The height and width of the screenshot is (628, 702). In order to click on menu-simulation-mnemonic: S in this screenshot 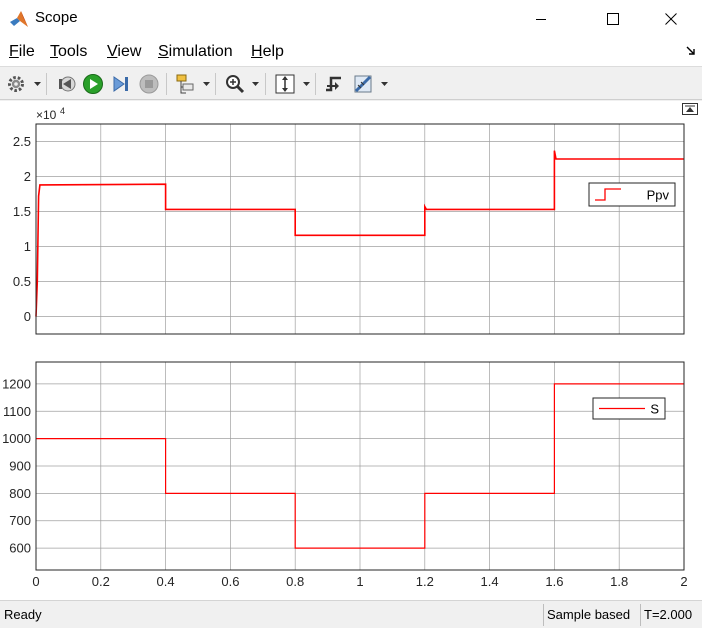, I will do `click(163, 51)`.